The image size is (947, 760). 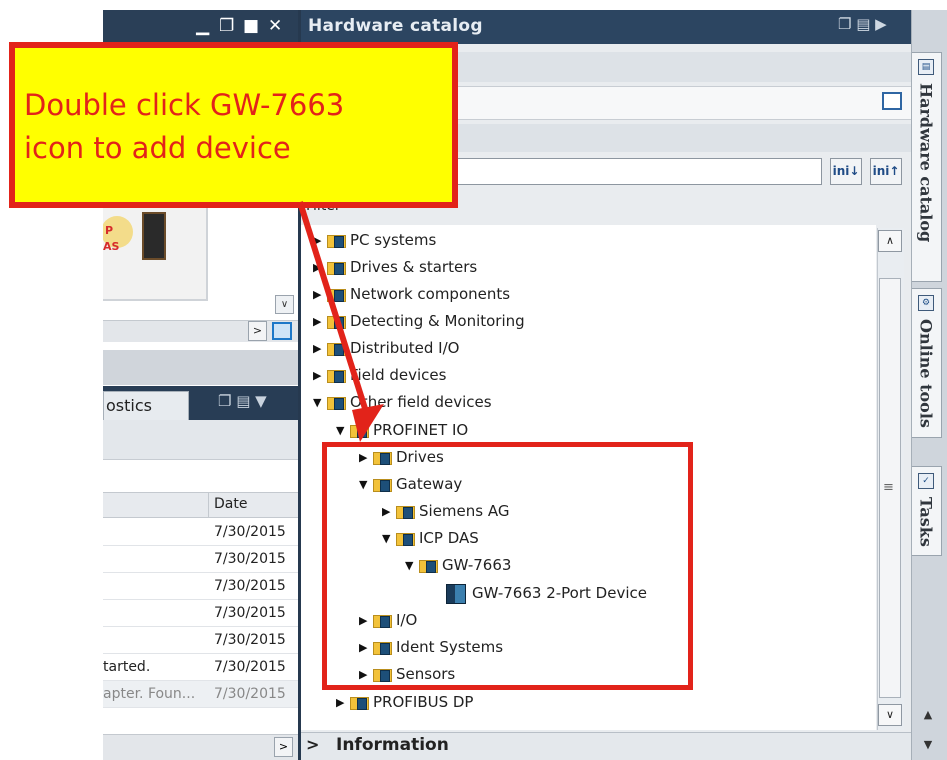 What do you see at coordinates (111, 246) in the screenshot?
I see `svg-text: AS` at bounding box center [111, 246].